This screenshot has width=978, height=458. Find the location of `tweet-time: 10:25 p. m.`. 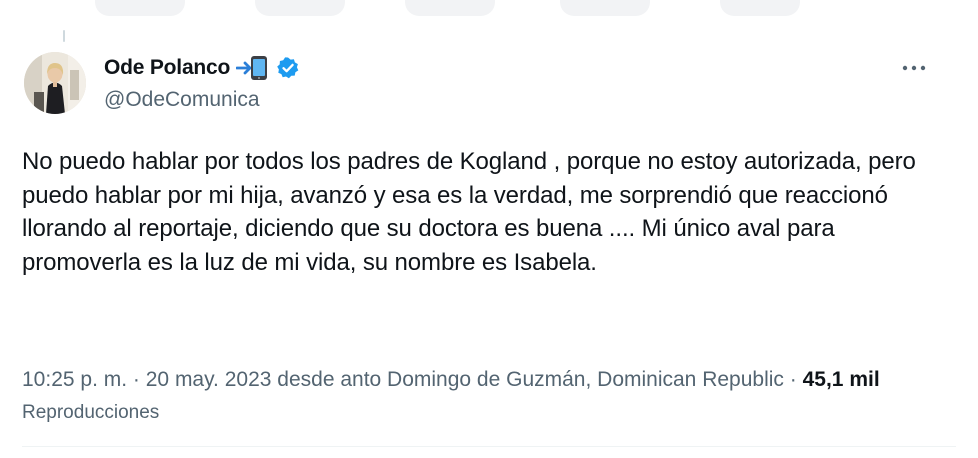

tweet-time: 10:25 p. m. is located at coordinates (74, 379).